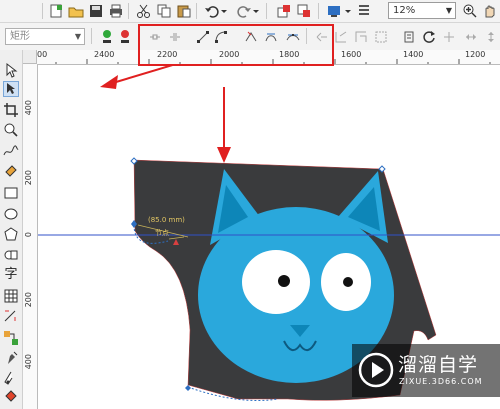  Describe the element at coordinates (11, 378) in the screenshot. I see `eyedropper-tool-icon` at that location.